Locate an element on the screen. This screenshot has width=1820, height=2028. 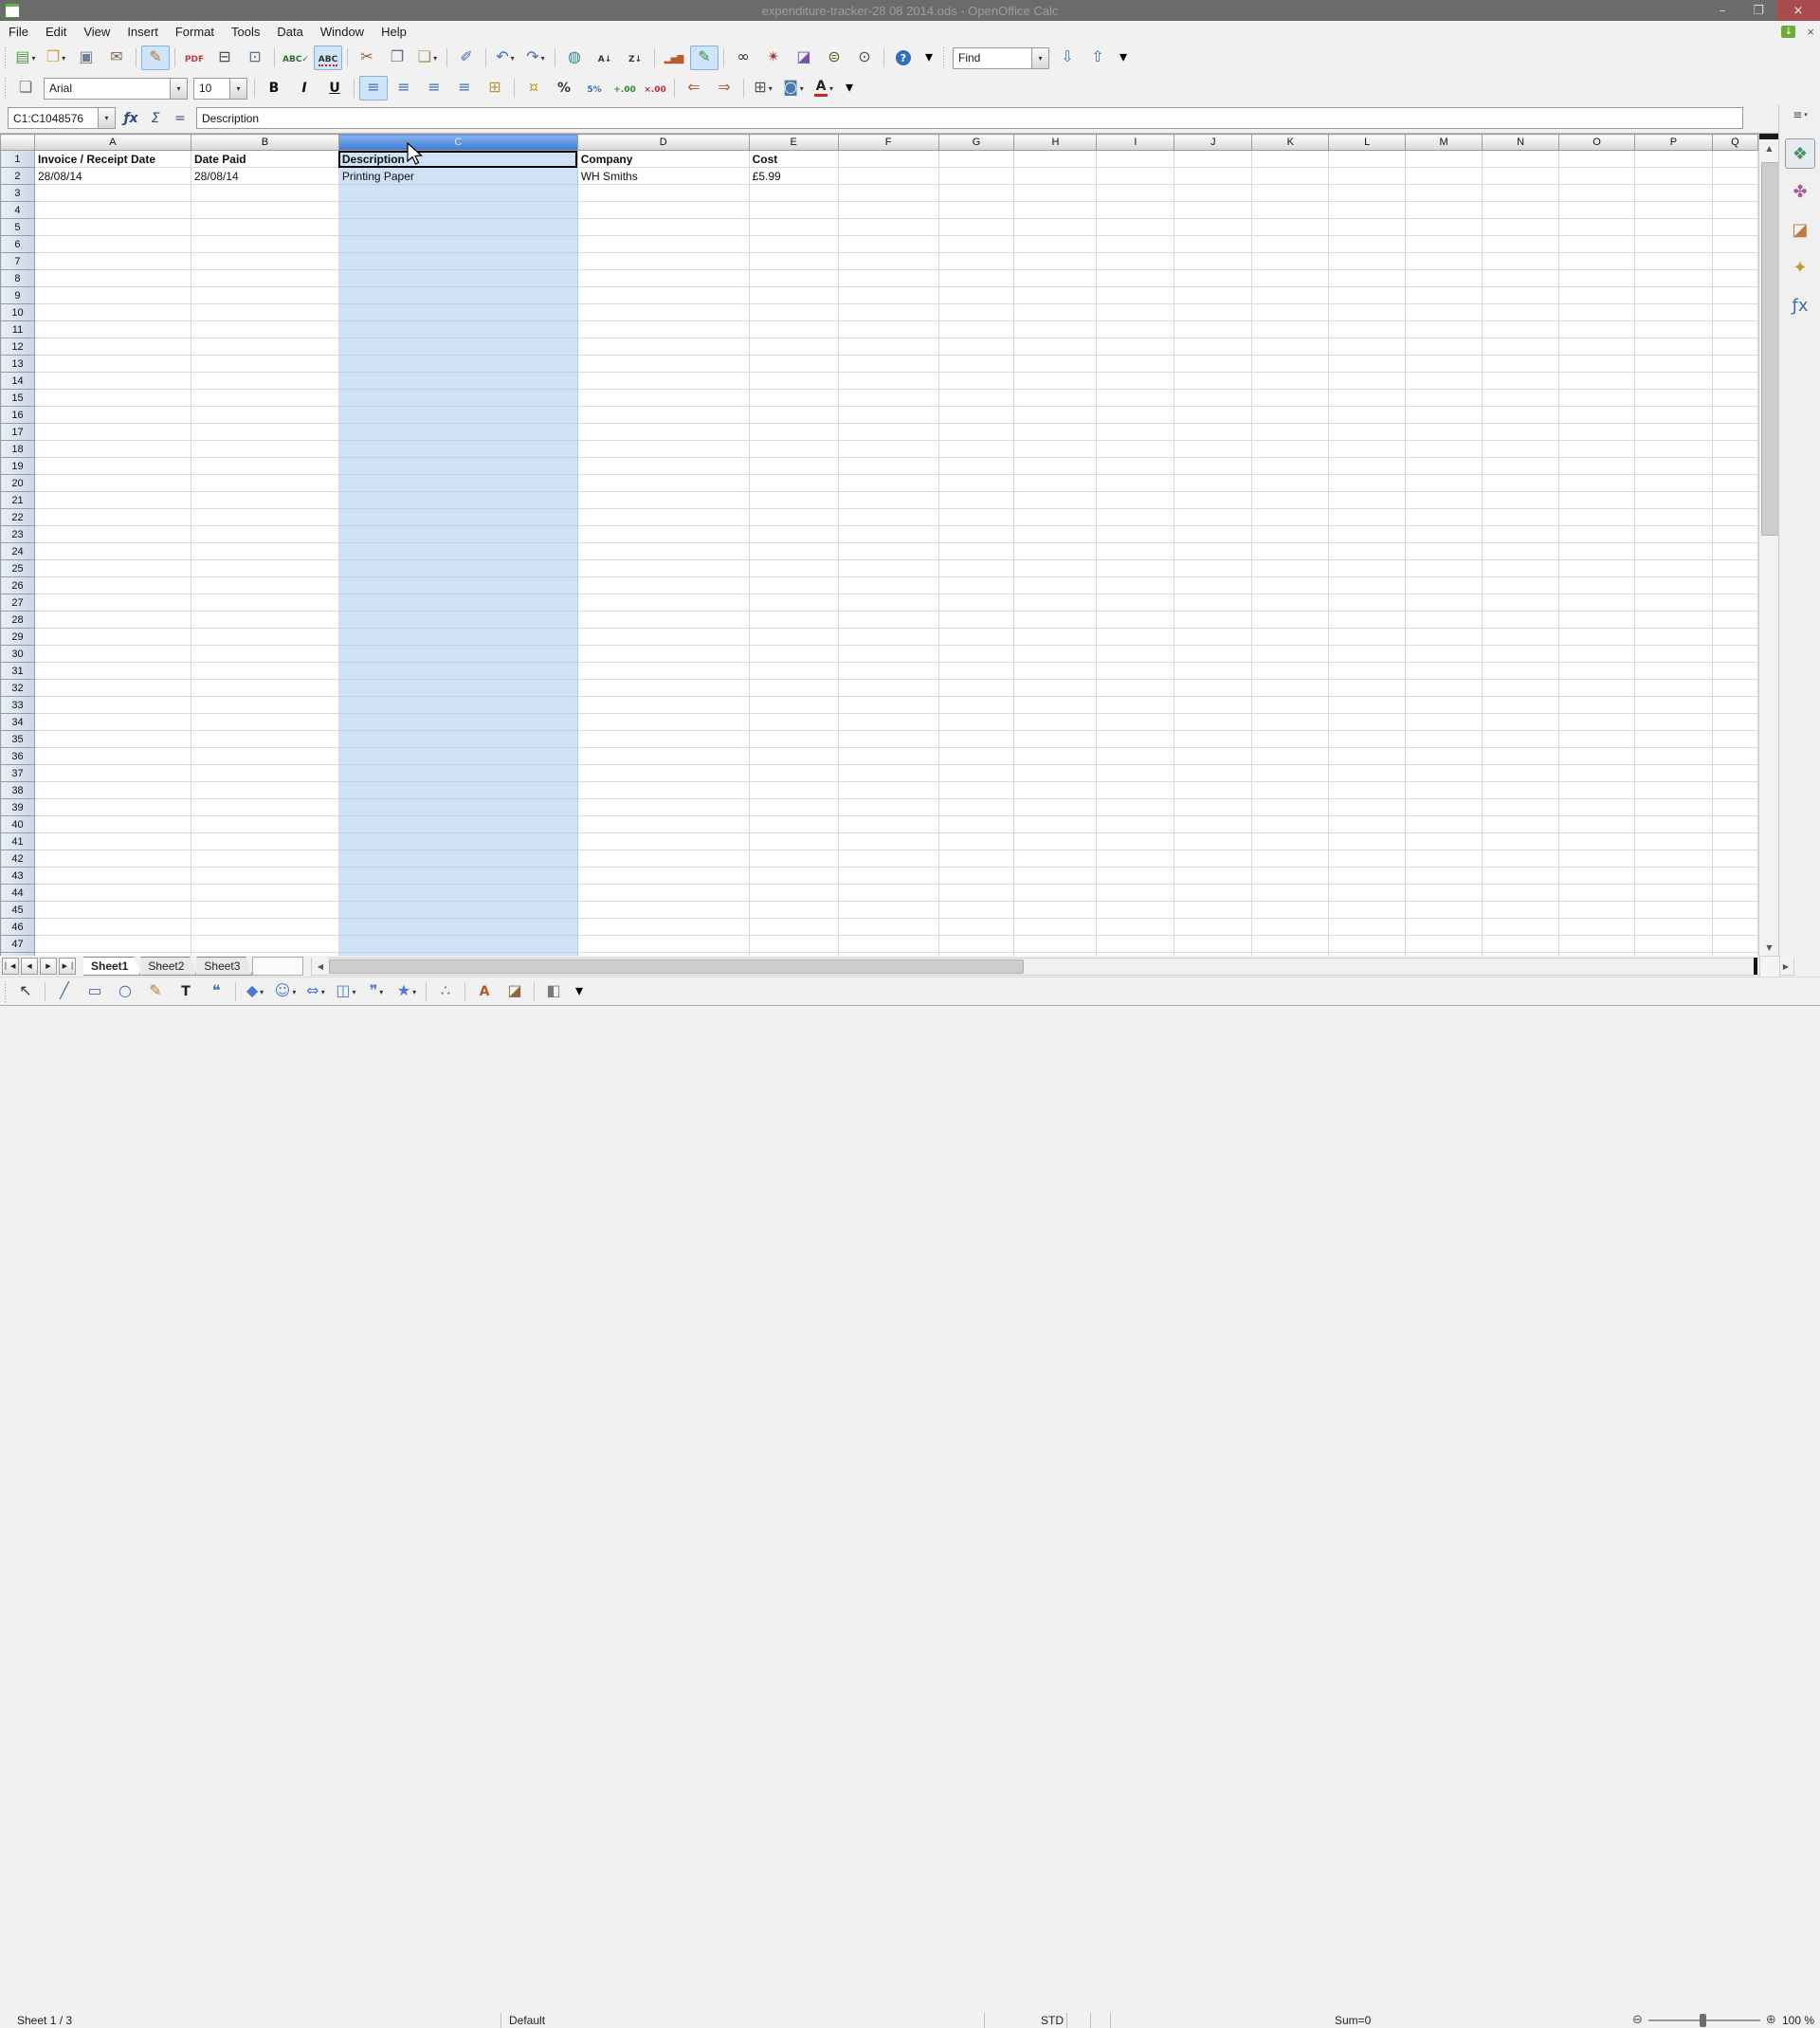
cell-K44 is located at coordinates (1290, 893).